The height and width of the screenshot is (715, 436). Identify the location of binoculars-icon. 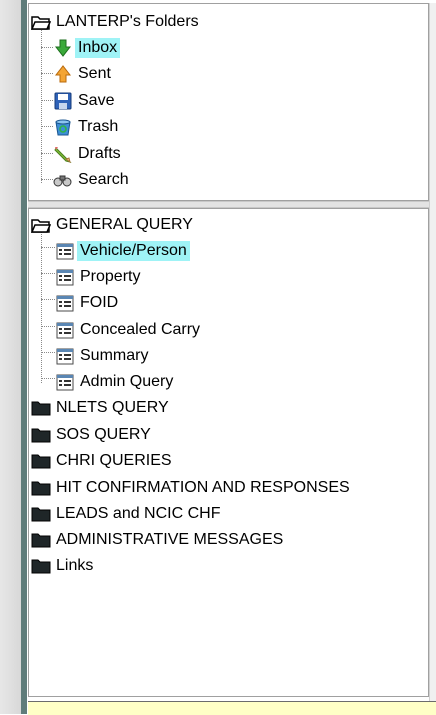
(63, 180).